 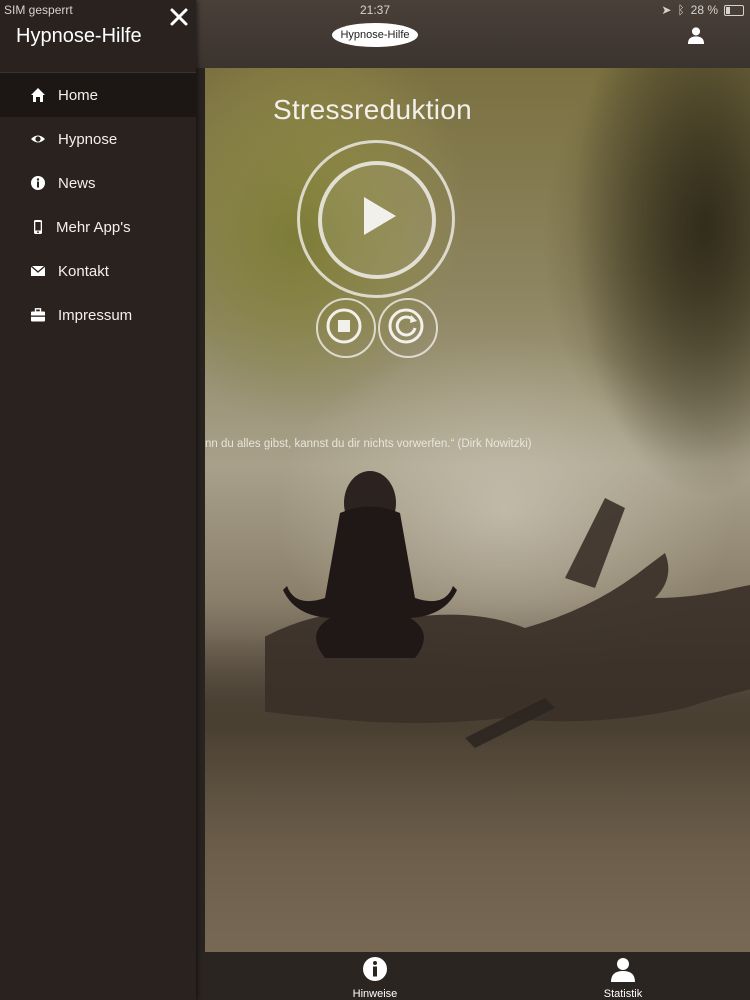 I want to click on battery-percent: 28 %, so click(x=704, y=10).